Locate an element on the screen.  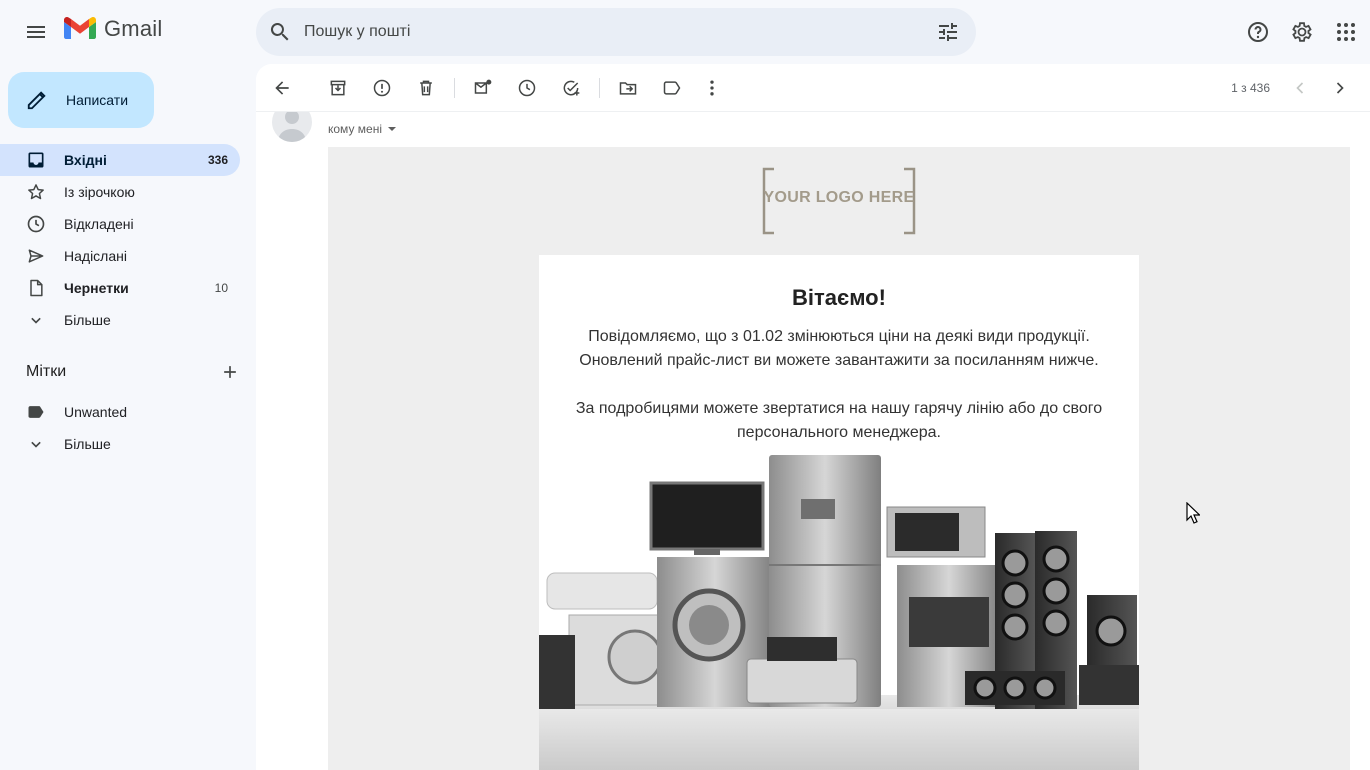
labels-title: Мітки is located at coordinates (46, 371).